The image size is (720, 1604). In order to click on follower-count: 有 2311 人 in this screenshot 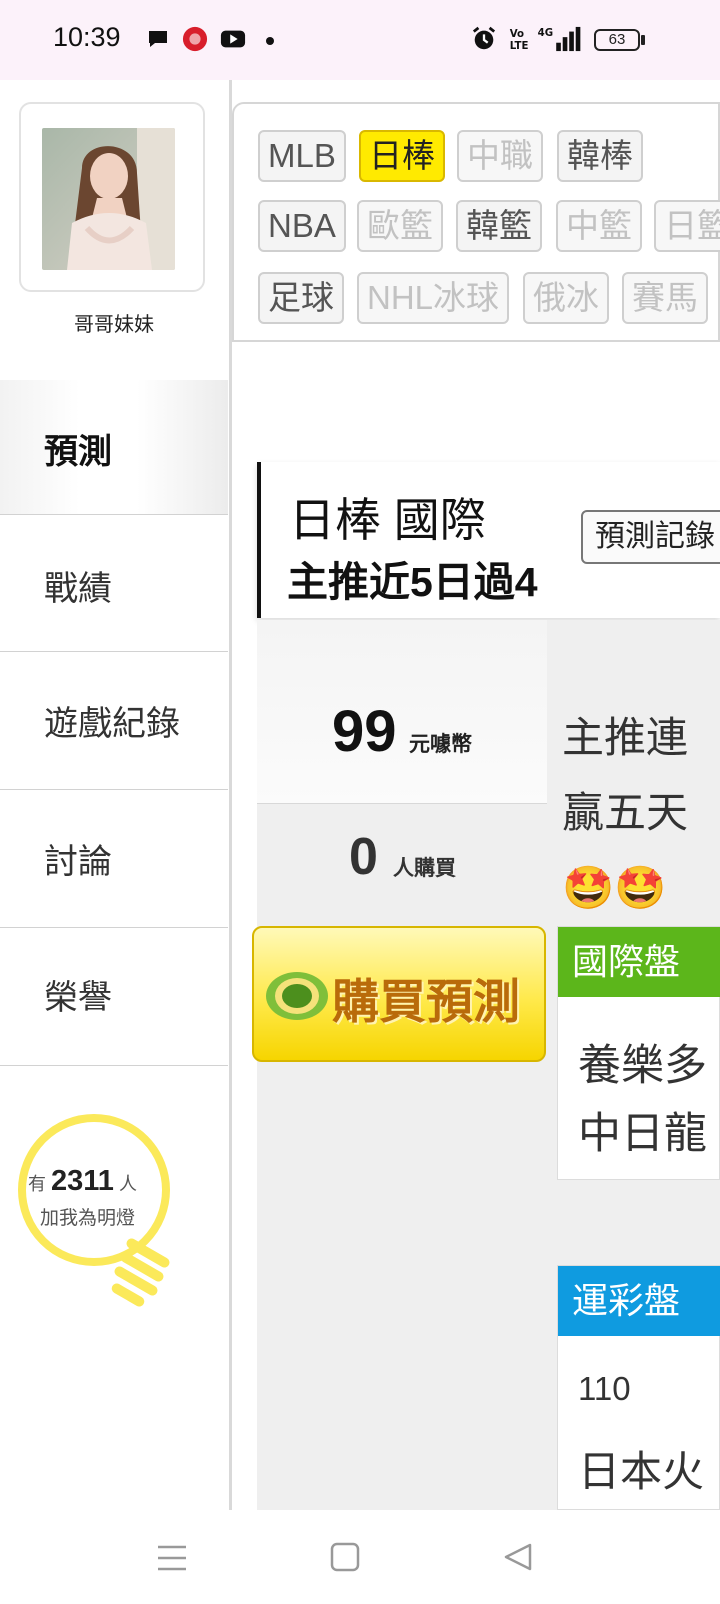, I will do `click(98, 1181)`.